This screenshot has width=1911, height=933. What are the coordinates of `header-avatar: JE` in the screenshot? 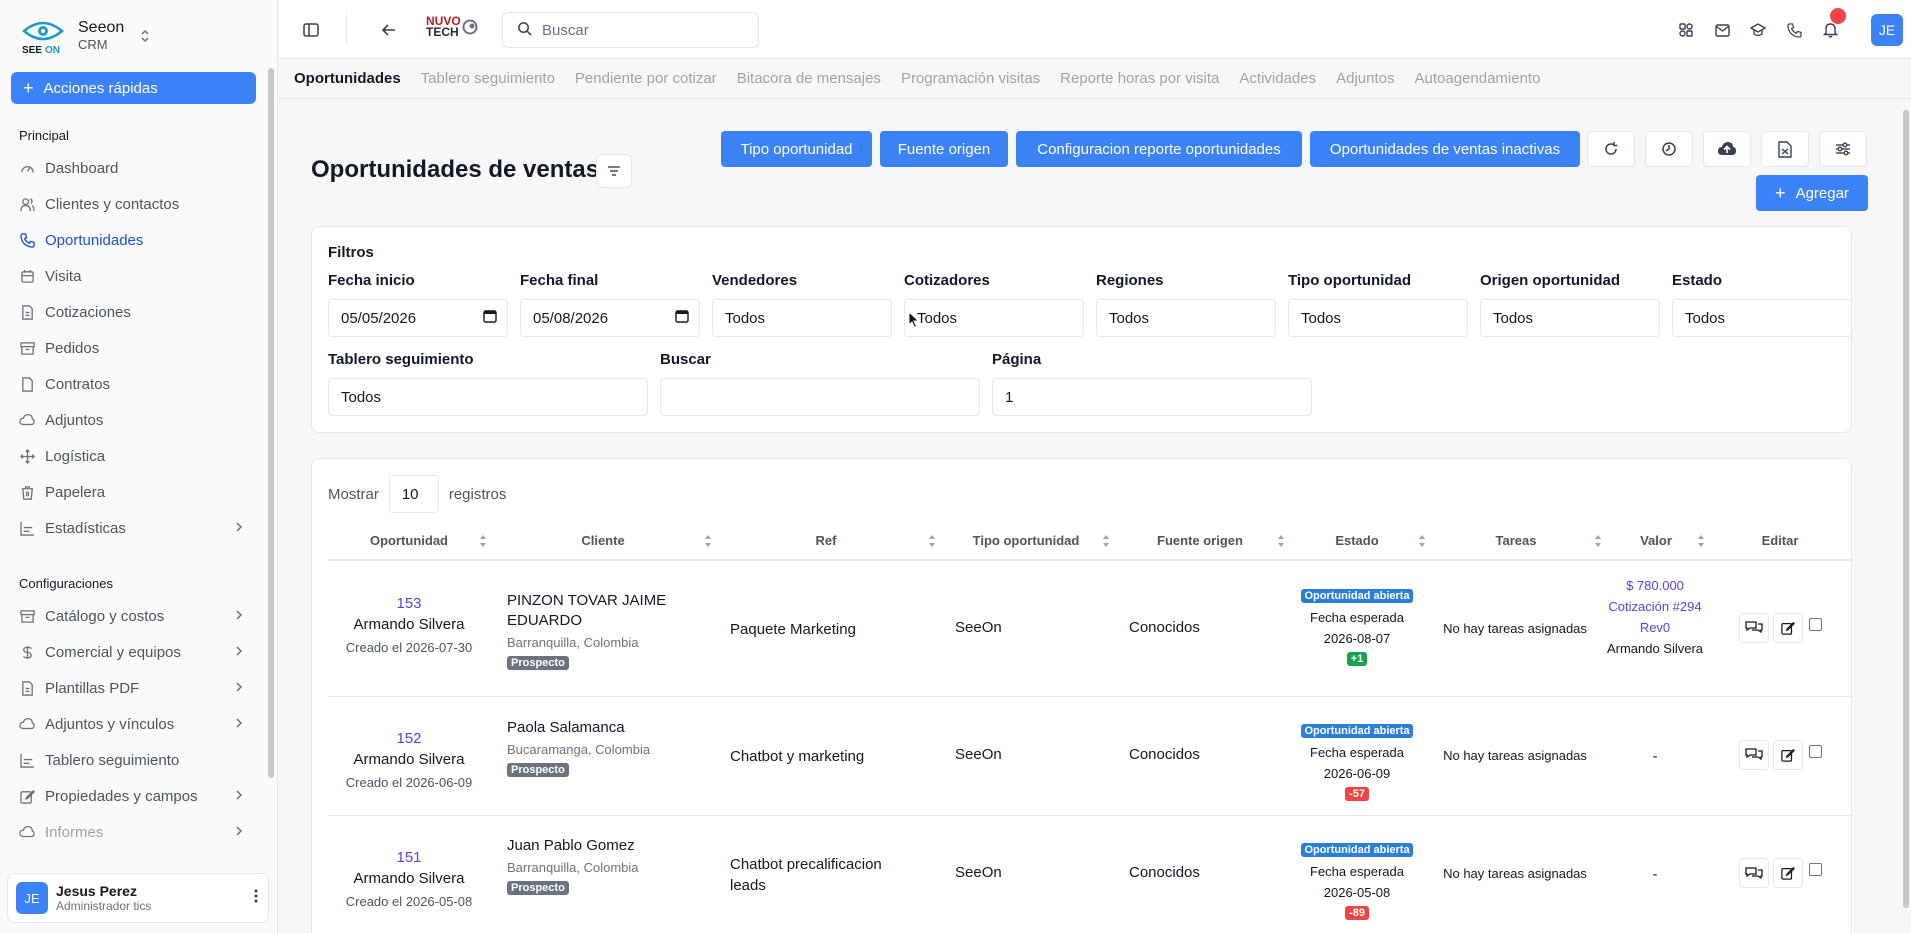 It's located at (1887, 30).